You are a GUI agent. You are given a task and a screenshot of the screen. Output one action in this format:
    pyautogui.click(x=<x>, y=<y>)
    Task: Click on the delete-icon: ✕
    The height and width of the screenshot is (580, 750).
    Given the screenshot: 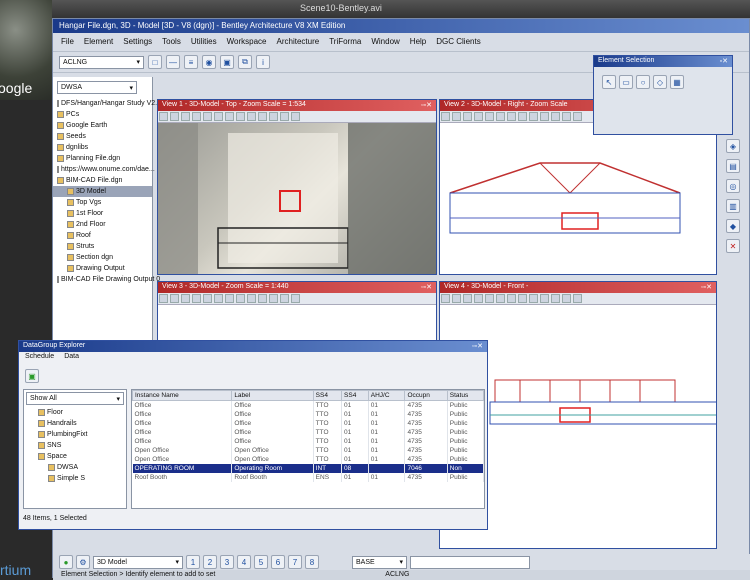 What is the action you would take?
    pyautogui.click(x=733, y=246)
    